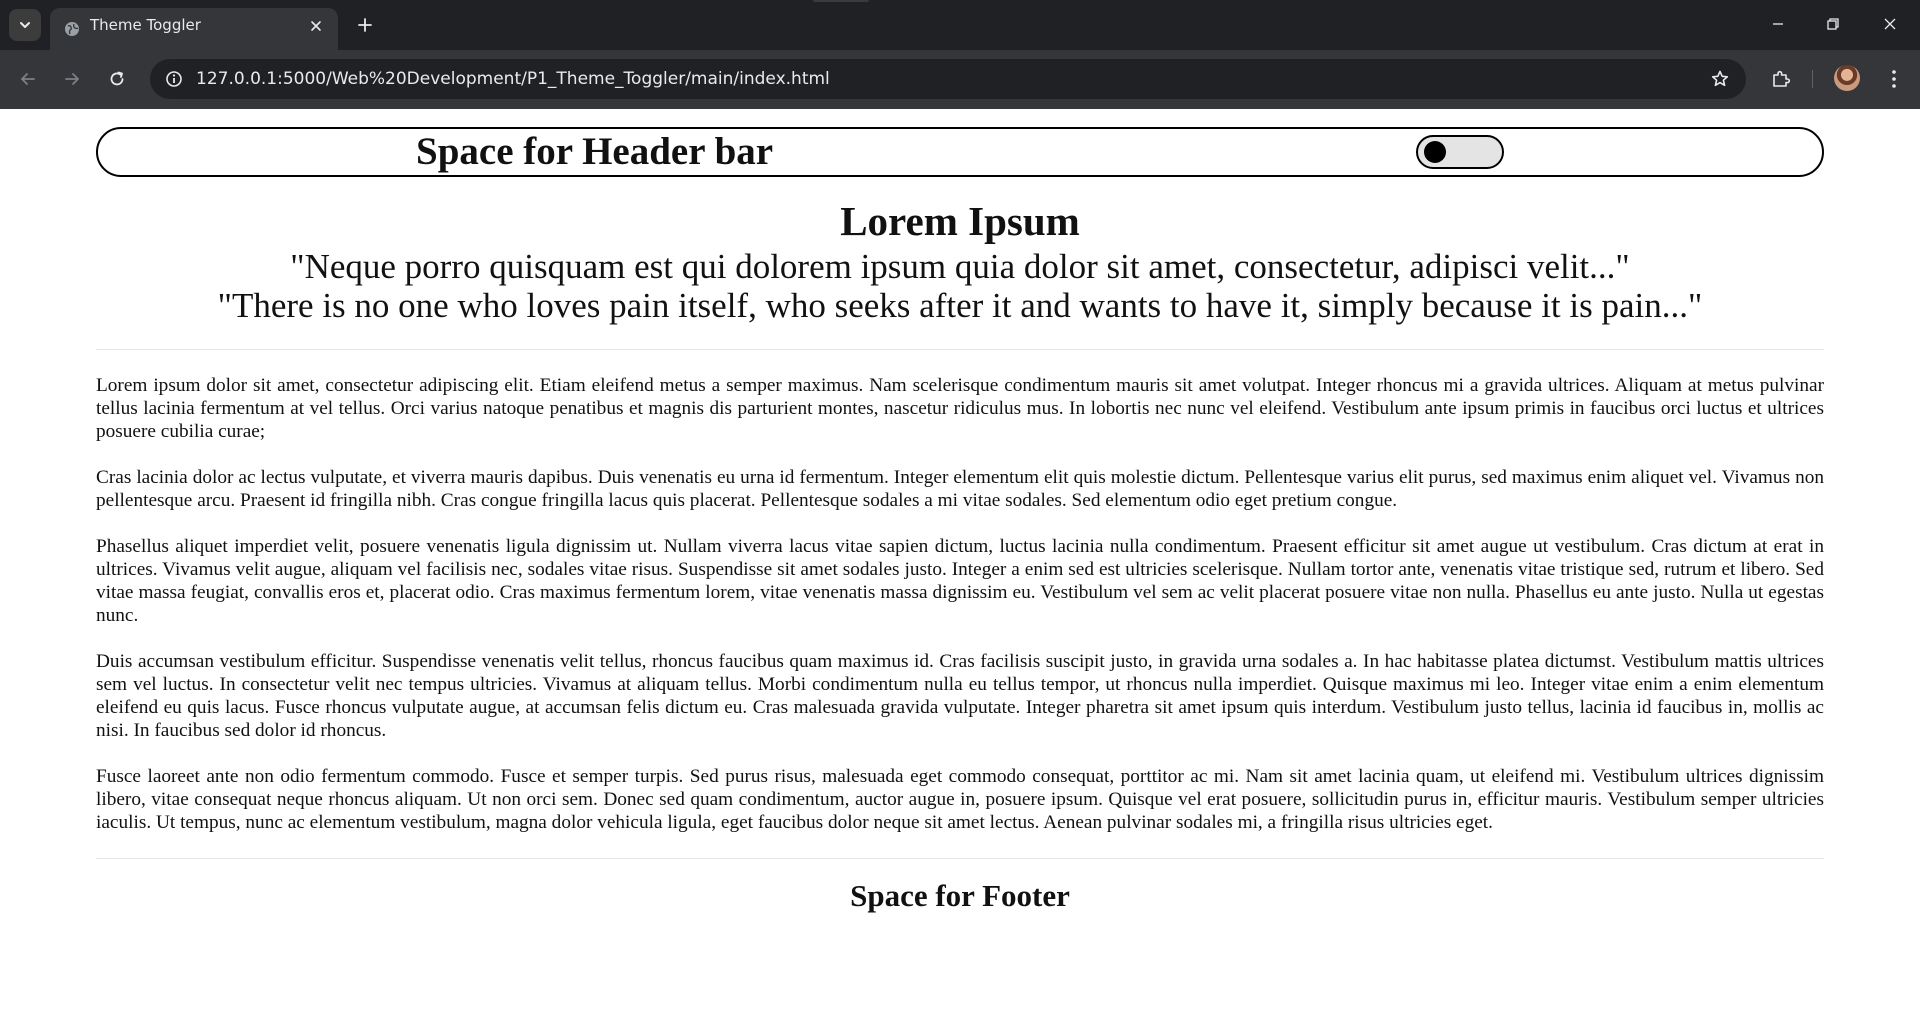  I want to click on site-info-button, so click(174, 79).